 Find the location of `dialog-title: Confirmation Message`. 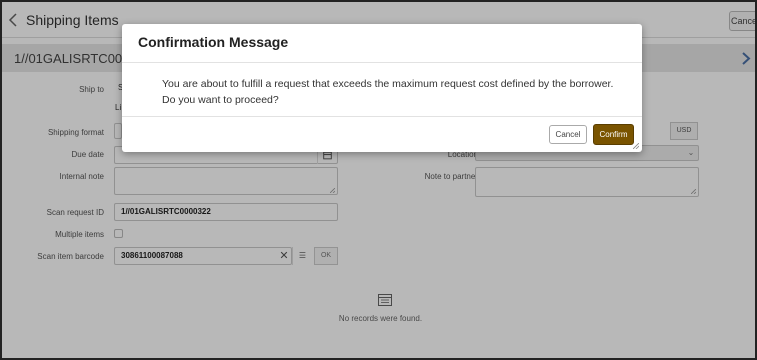

dialog-title: Confirmation Message is located at coordinates (213, 42).